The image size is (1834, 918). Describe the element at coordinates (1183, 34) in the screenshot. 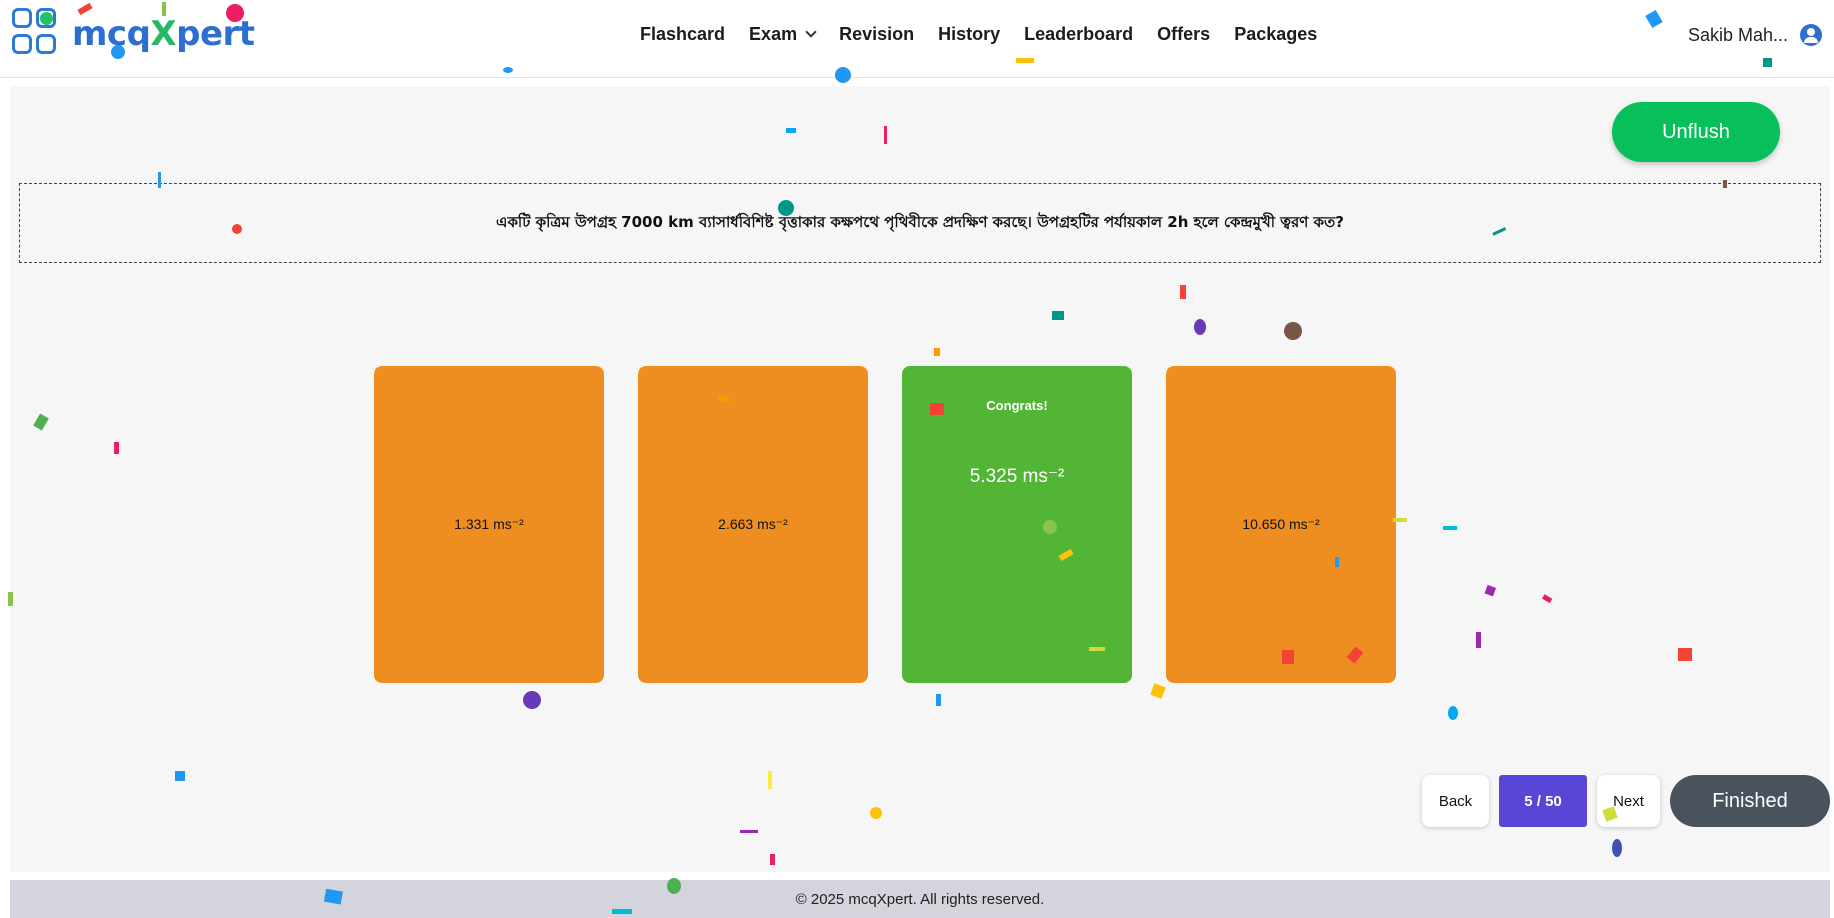

I see `nav-offers: Offers` at that location.